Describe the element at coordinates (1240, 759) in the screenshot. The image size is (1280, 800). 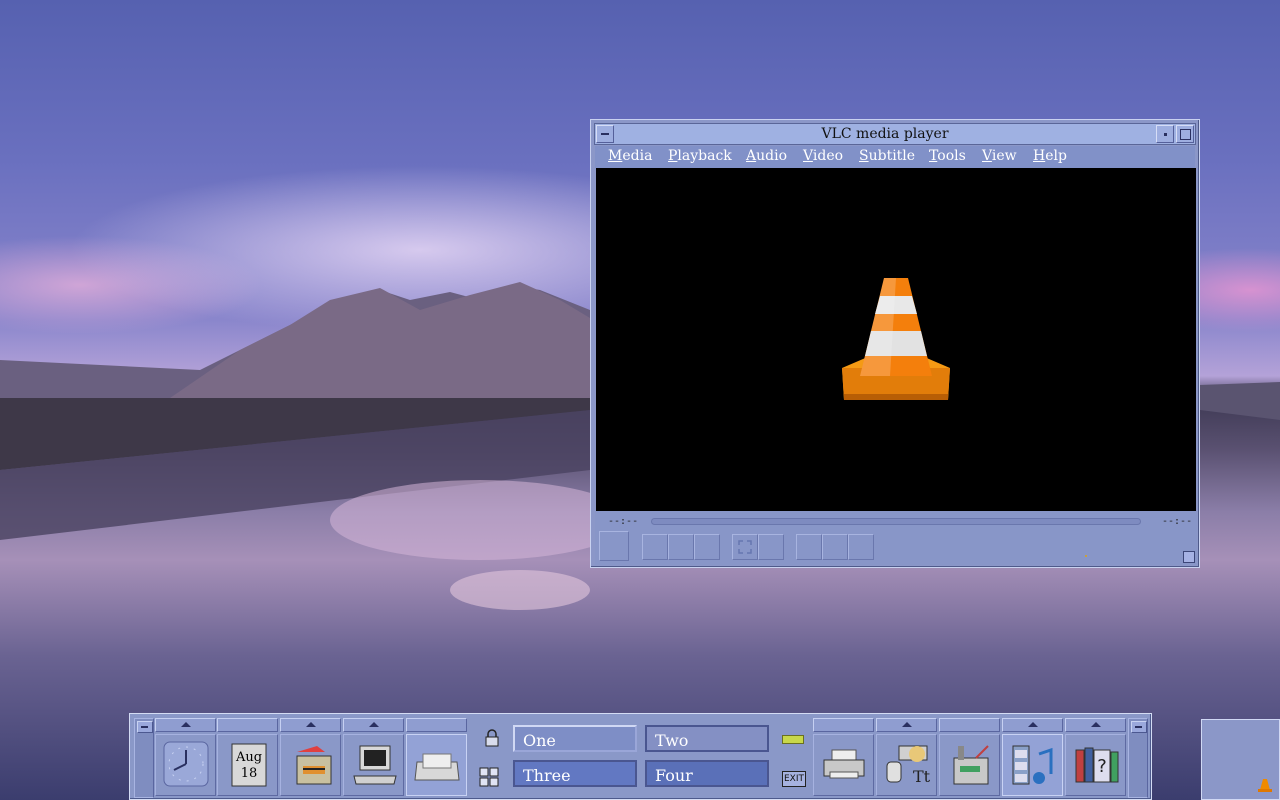
I see `minimized-vlc-icon` at that location.